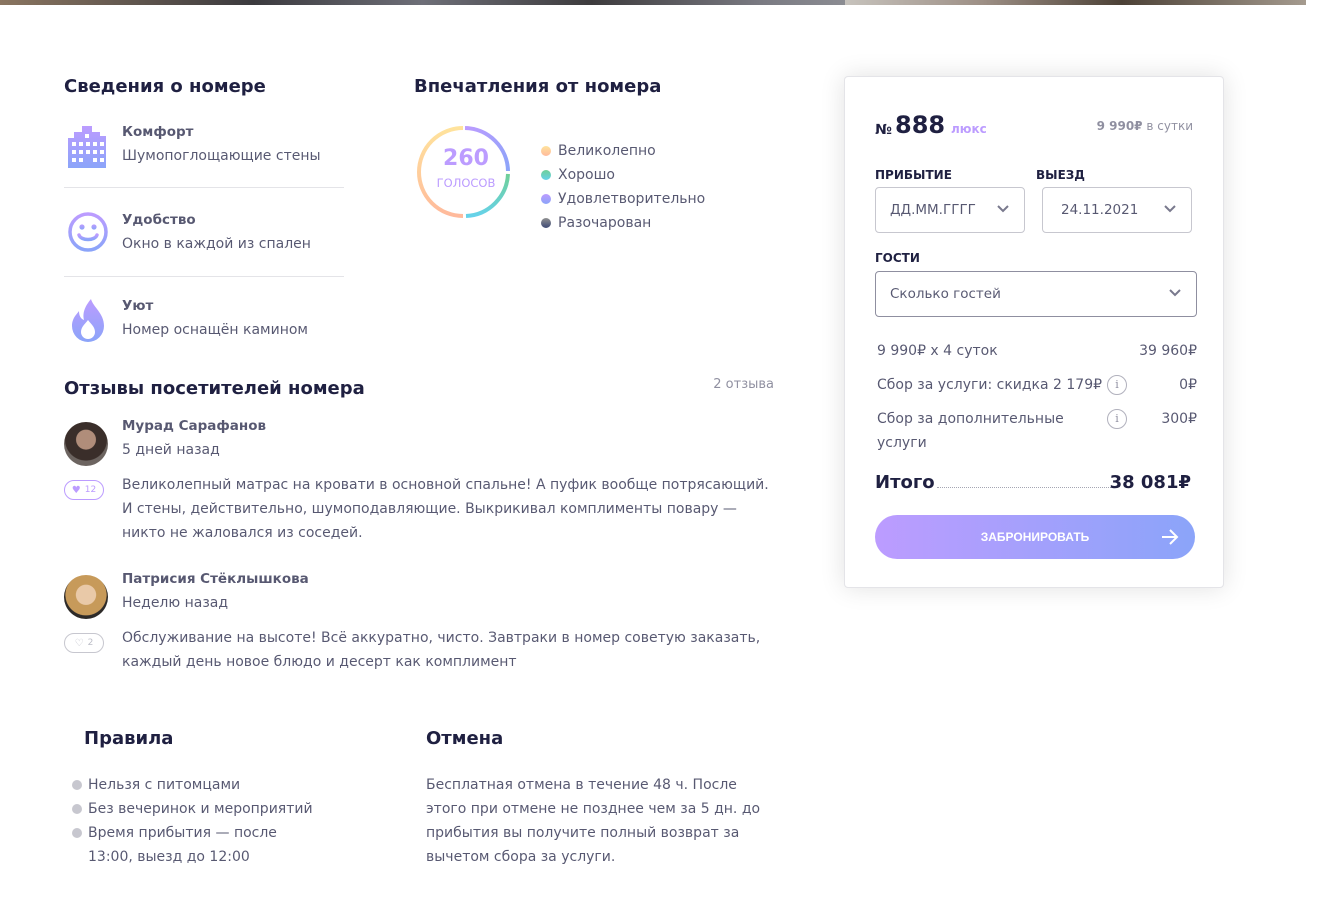  What do you see at coordinates (605, 223) in the screenshot?
I see `legend-label: Разочарован` at bounding box center [605, 223].